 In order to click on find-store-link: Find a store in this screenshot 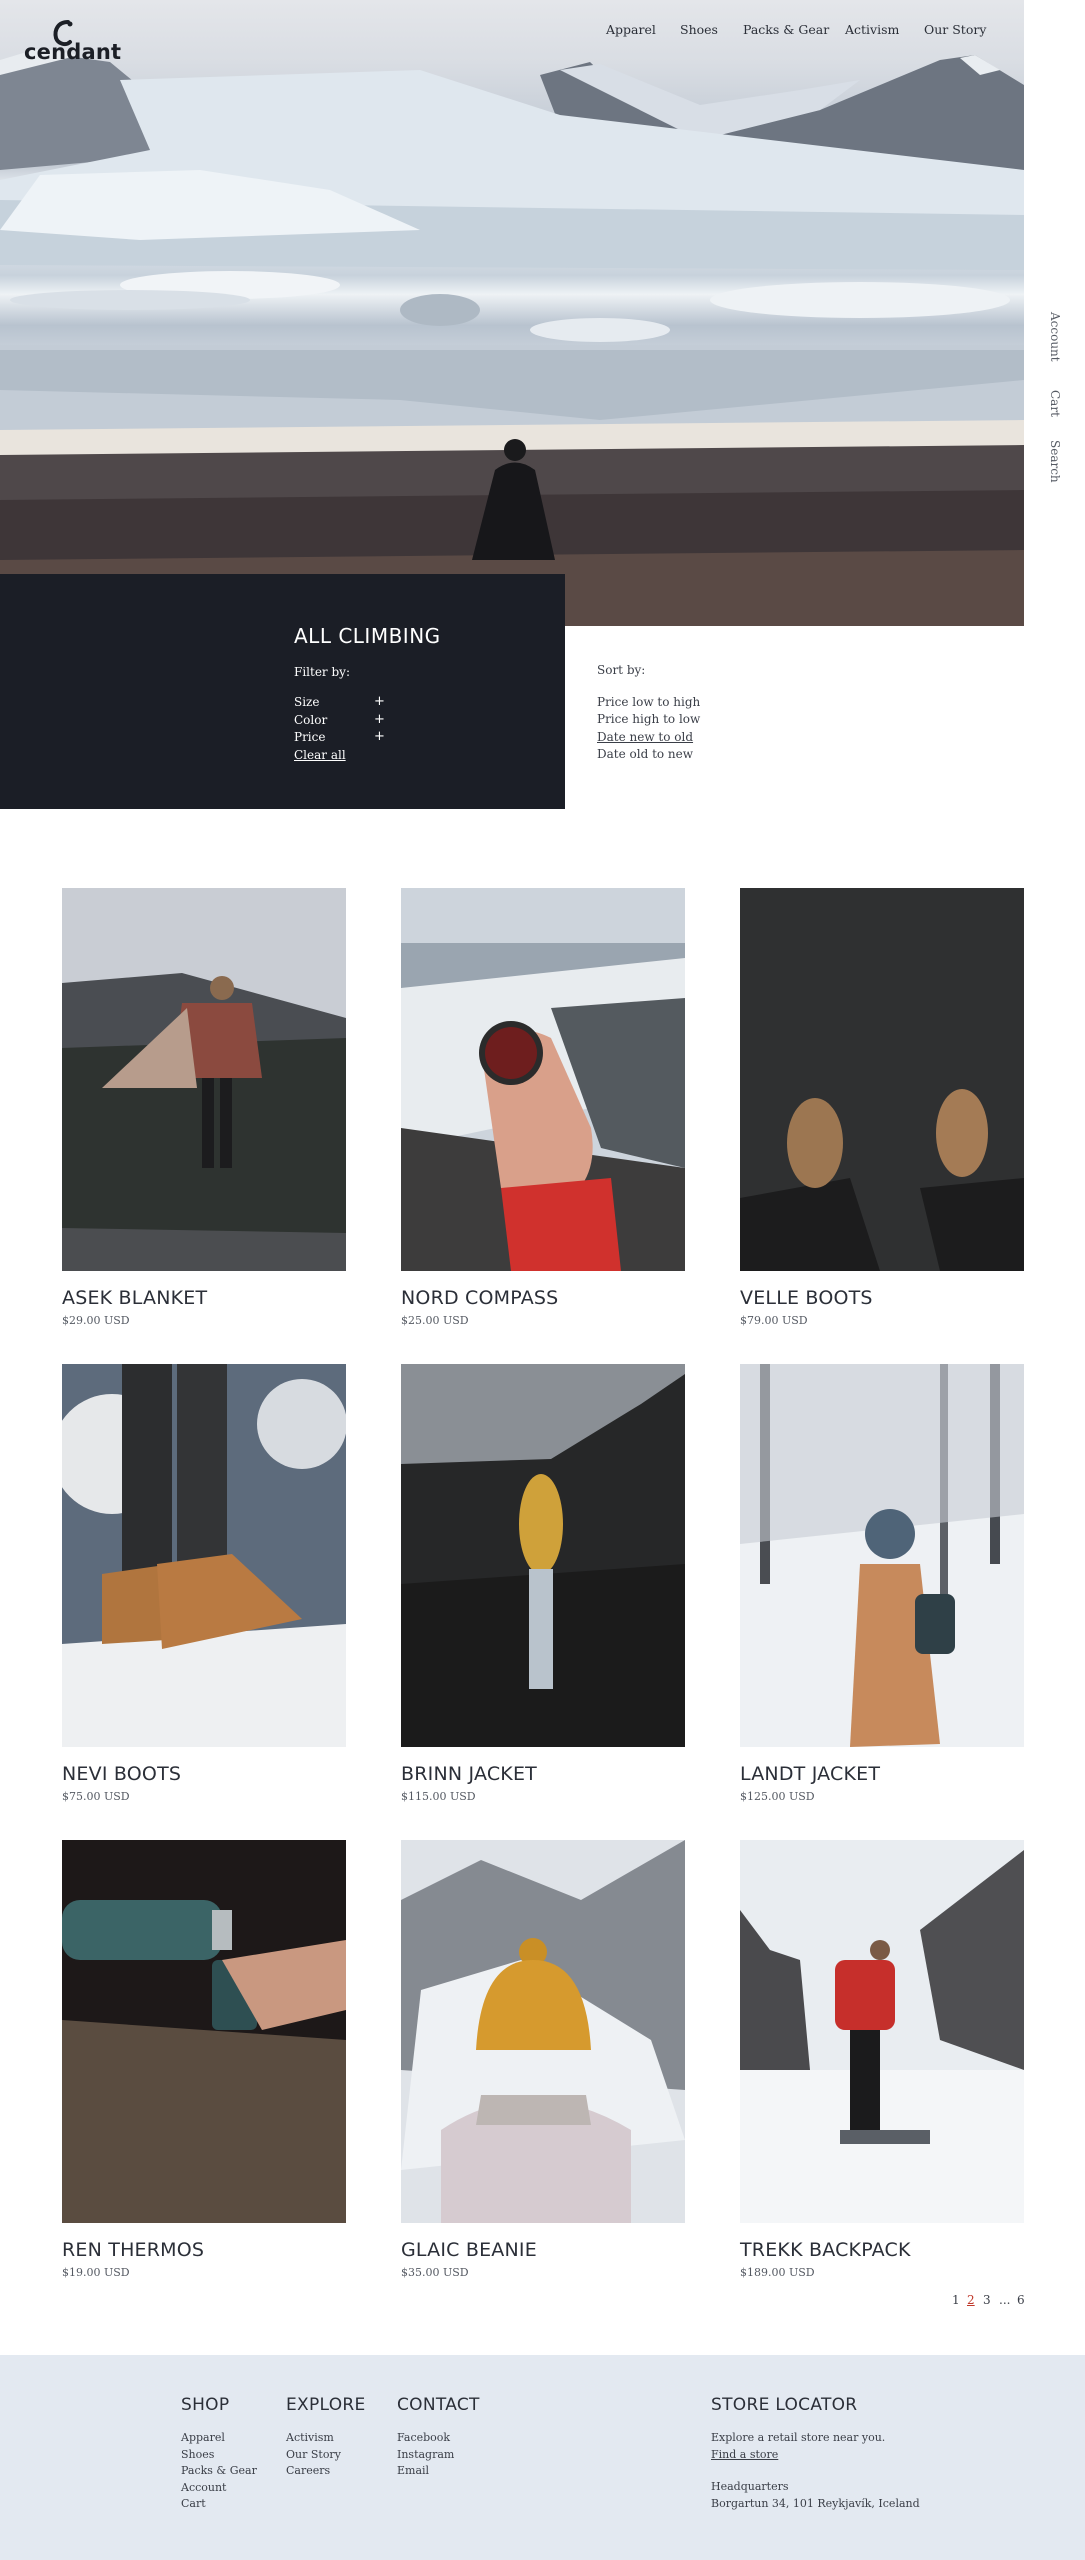, I will do `click(815, 2455)`.